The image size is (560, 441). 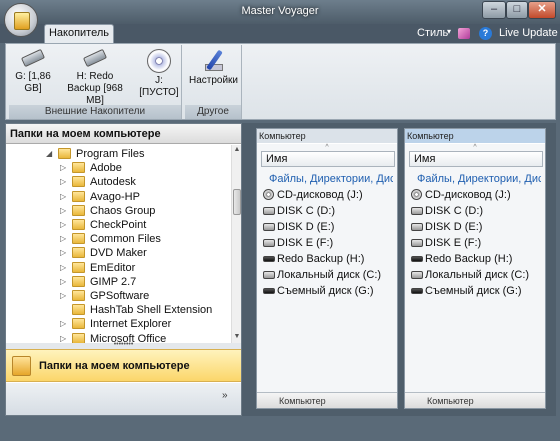 I want to click on folders-nav-button: Папки на моем компьютере, so click(x=123, y=365).